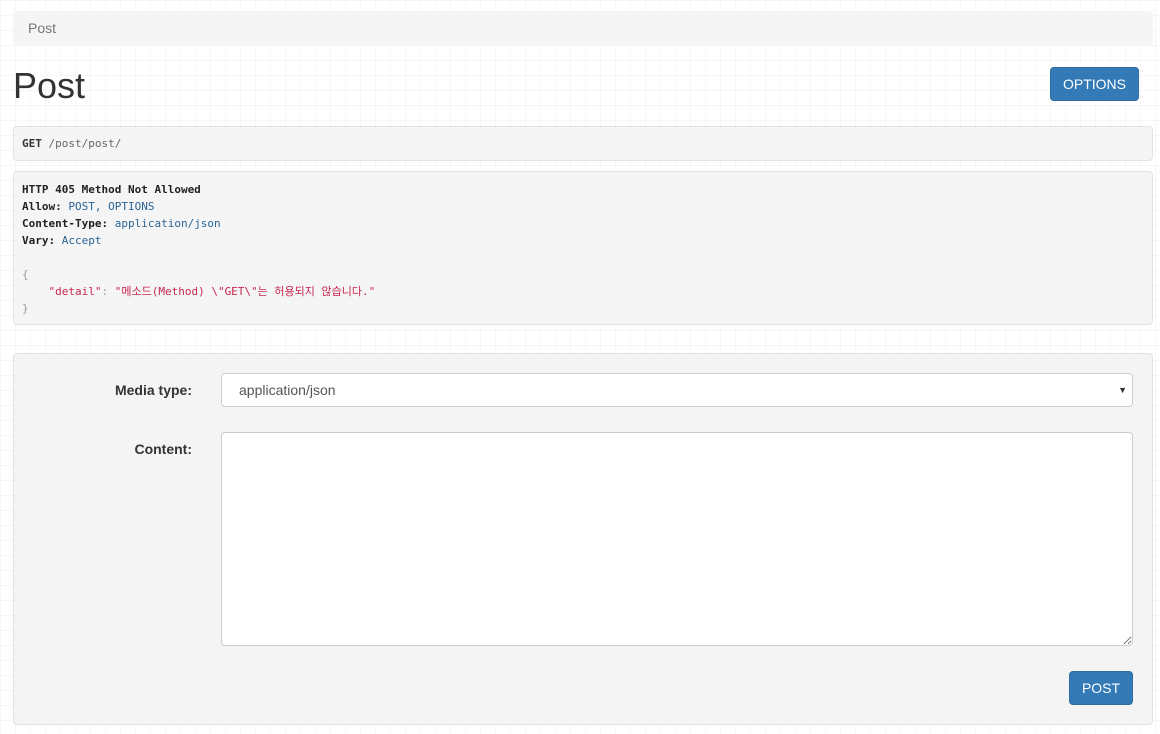 Image resolution: width=1160 pixels, height=734 pixels. Describe the element at coordinates (1094, 84) in the screenshot. I see `options-button: OPTIONS` at that location.